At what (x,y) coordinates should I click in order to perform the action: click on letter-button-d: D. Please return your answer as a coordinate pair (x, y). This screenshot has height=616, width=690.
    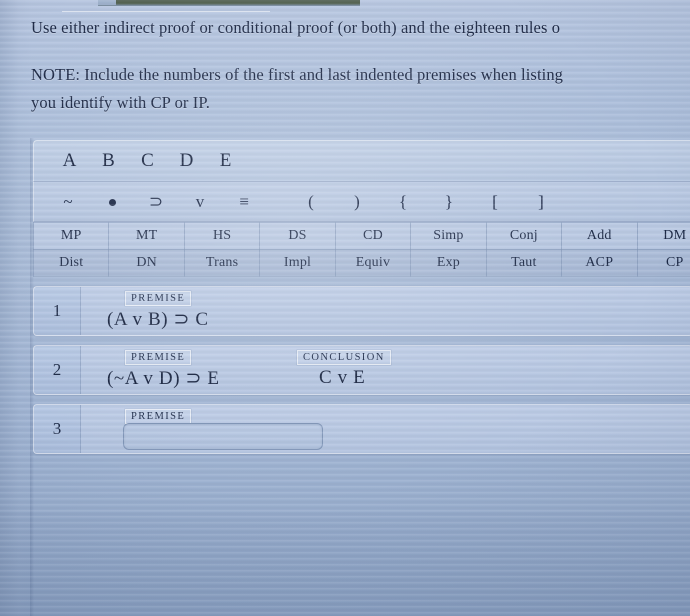
    Looking at the image, I should click on (186, 161).